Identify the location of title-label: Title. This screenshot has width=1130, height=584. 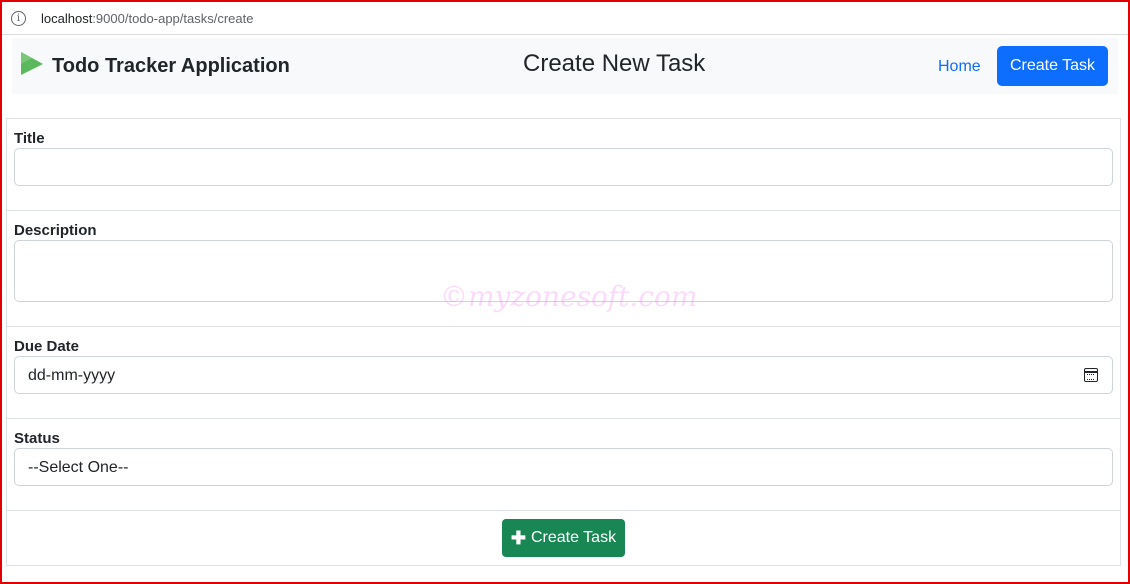
(29, 138).